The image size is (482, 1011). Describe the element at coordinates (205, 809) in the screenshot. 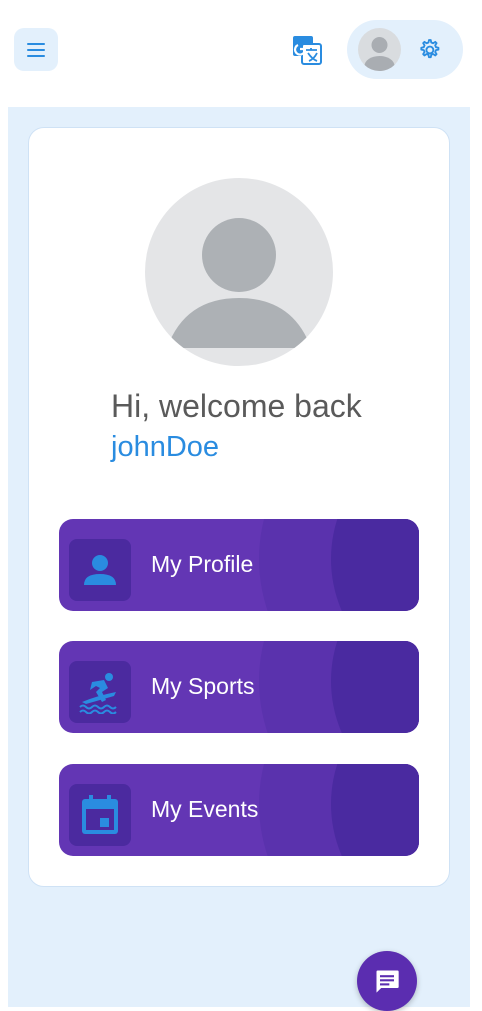

I see `my-events-label: My Events` at that location.